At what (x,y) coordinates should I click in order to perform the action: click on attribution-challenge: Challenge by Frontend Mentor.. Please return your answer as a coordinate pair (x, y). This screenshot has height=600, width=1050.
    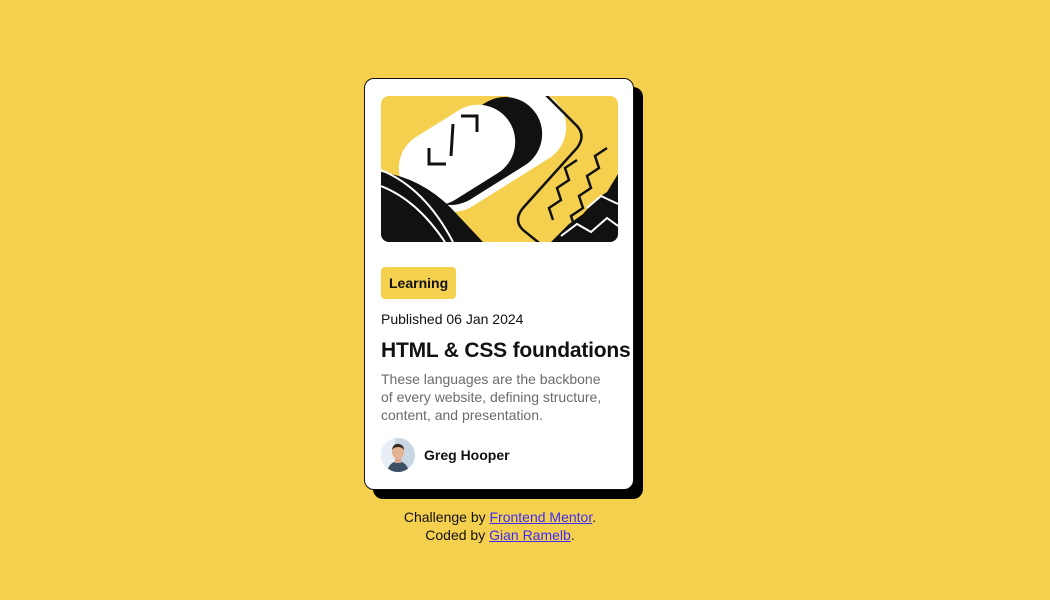
    Looking at the image, I should click on (500, 517).